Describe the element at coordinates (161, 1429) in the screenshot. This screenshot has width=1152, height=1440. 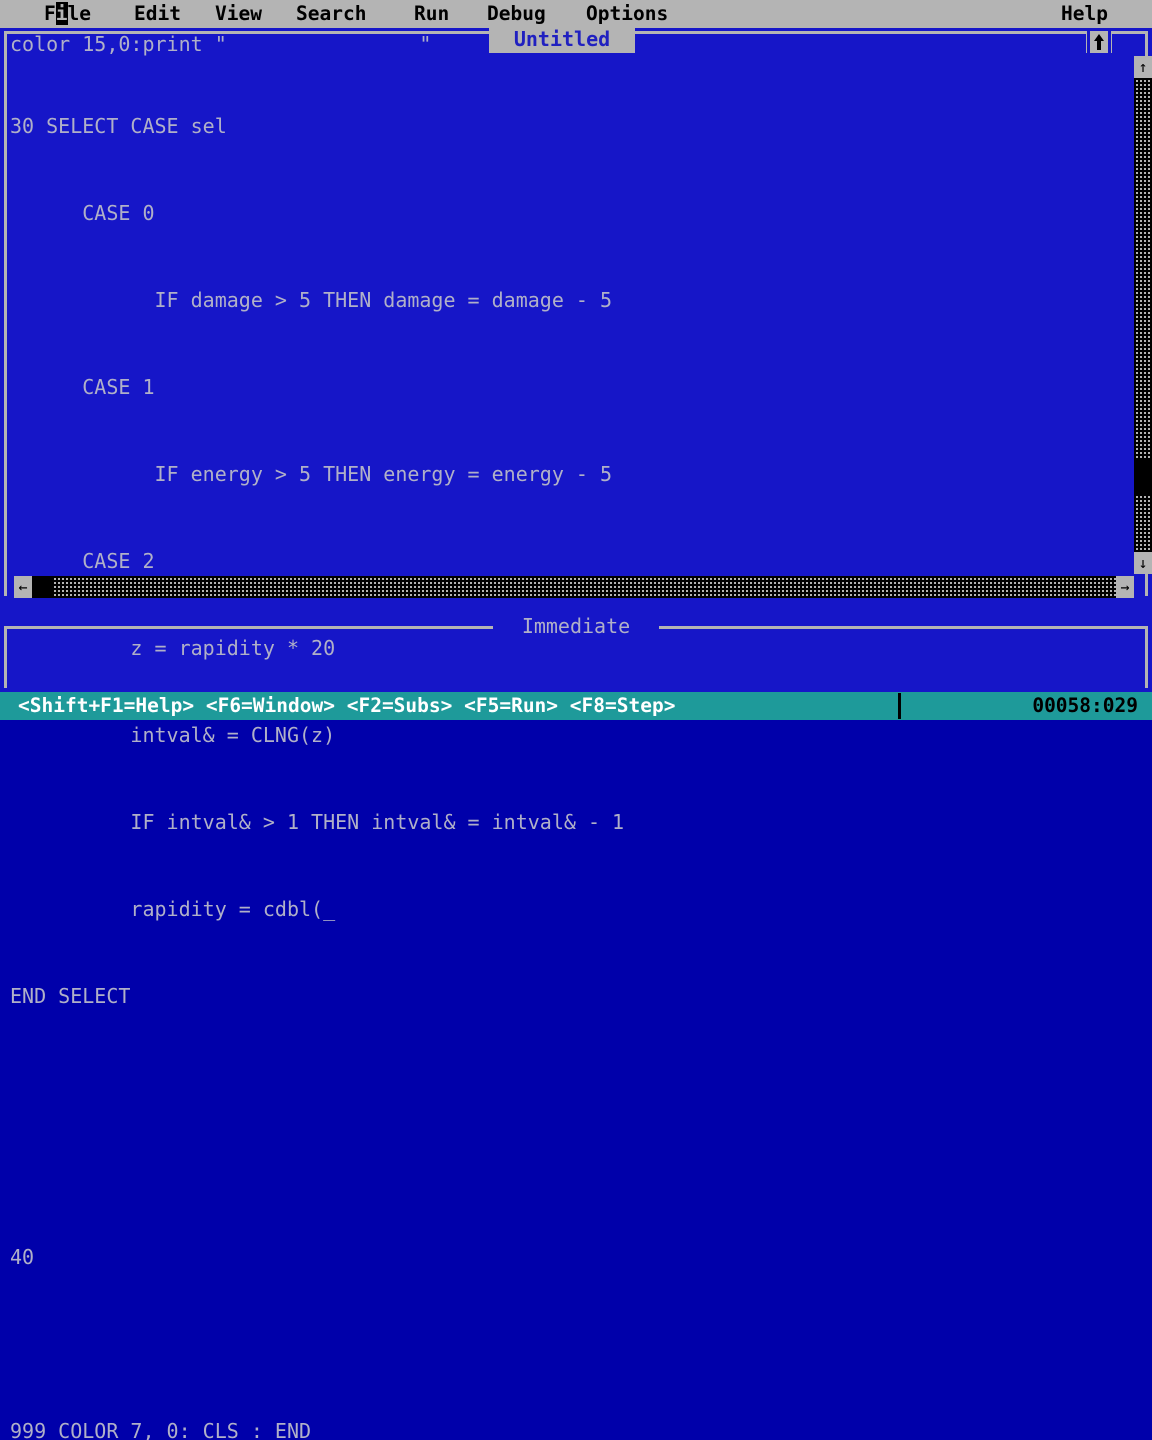
I see `code-line: 999 COLOR 7, 0: CLS : END` at that location.